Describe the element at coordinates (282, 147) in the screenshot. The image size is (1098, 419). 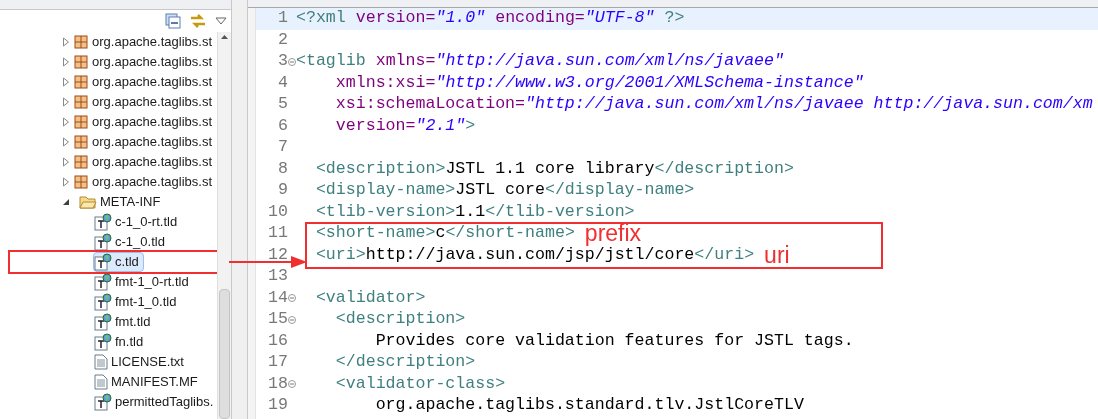
I see `line-number: 7` at that location.